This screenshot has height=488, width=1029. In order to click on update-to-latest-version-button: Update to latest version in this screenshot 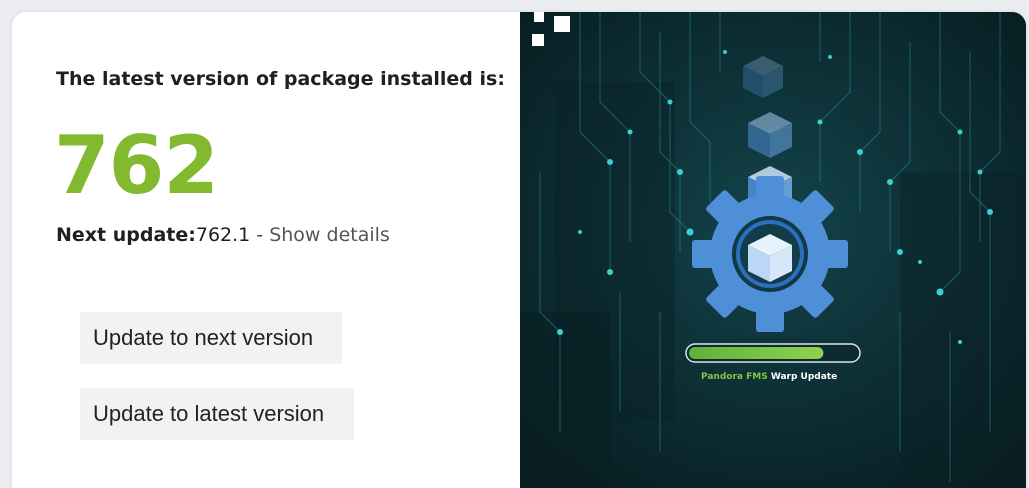, I will do `click(217, 414)`.